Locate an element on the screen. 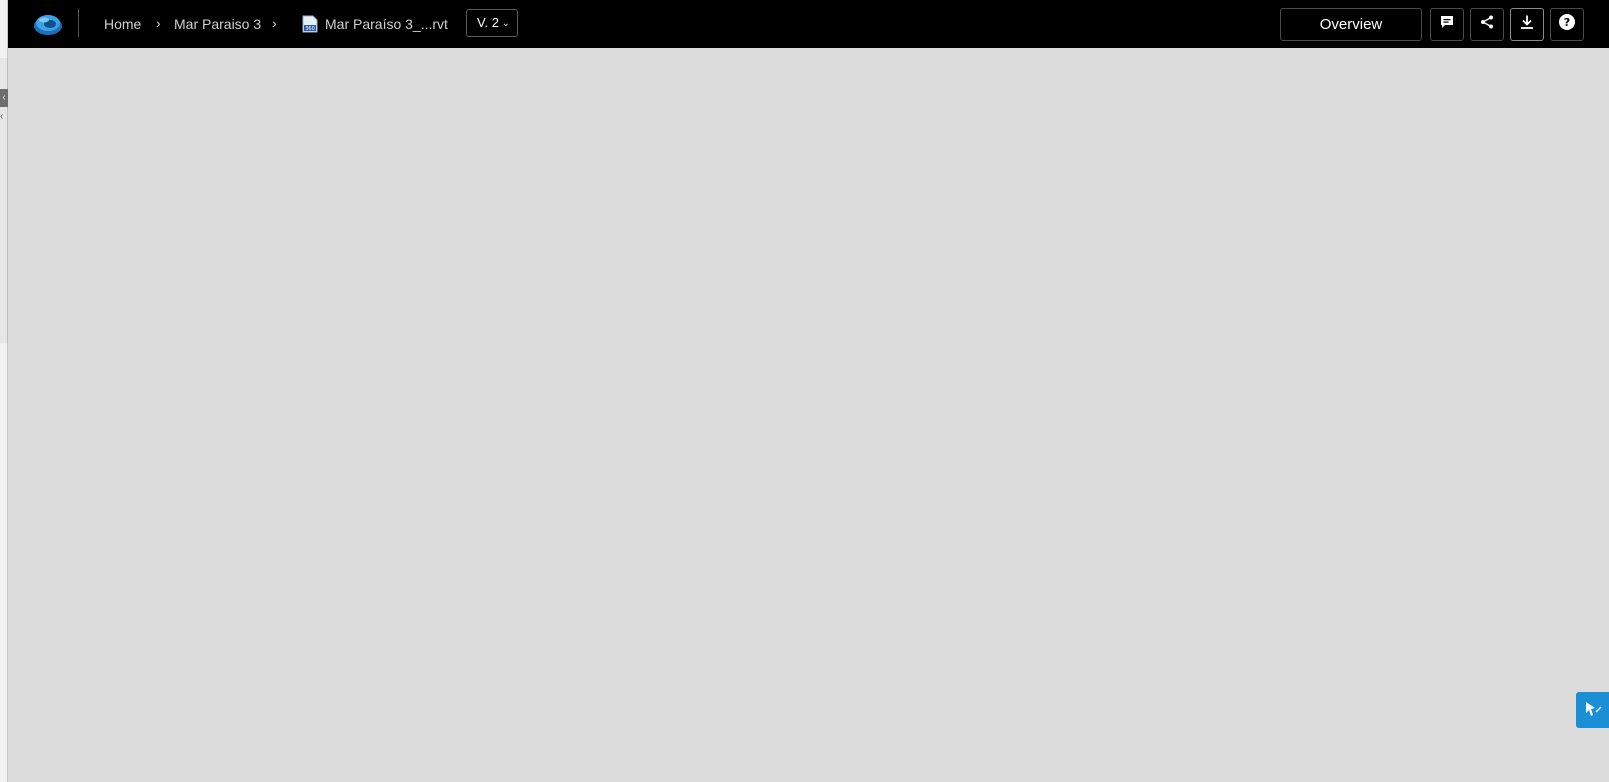 The image size is (1609, 782). help-button: ? is located at coordinates (1567, 24).